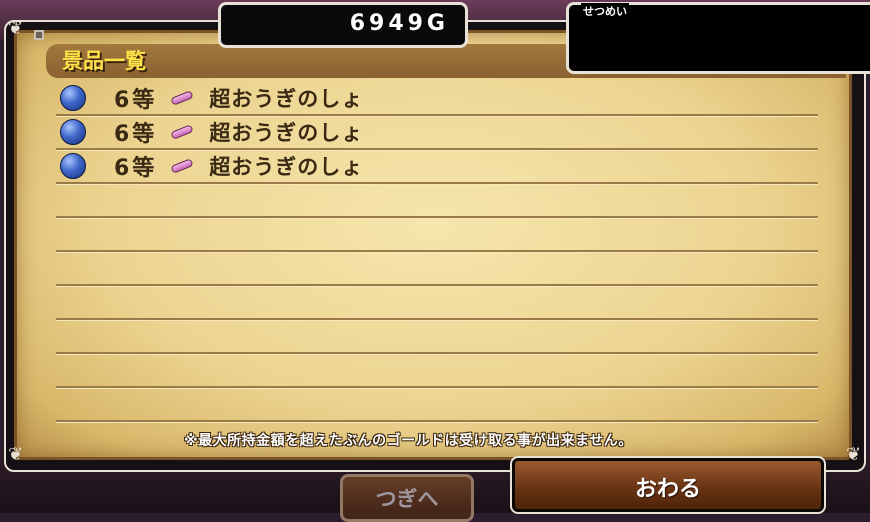 The height and width of the screenshot is (522, 870). What do you see at coordinates (718, 38) in the screenshot?
I see `description-panel: せつめい` at bounding box center [718, 38].